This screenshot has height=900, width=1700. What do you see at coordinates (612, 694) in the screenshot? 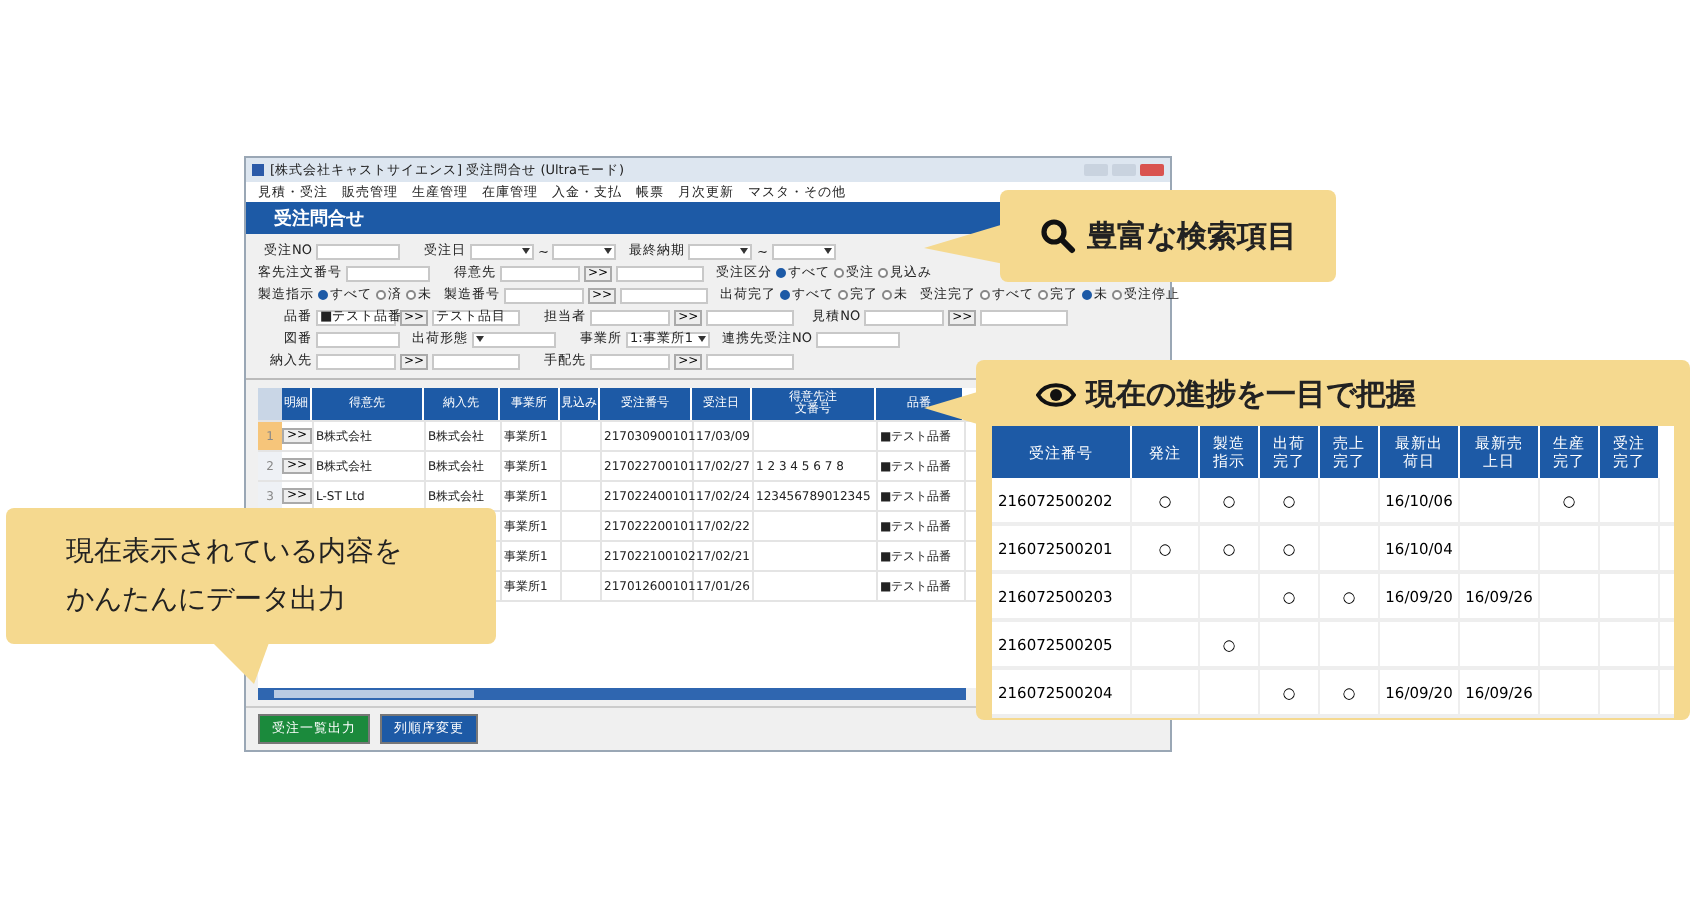
I see `horizontal-scrollbar` at bounding box center [612, 694].